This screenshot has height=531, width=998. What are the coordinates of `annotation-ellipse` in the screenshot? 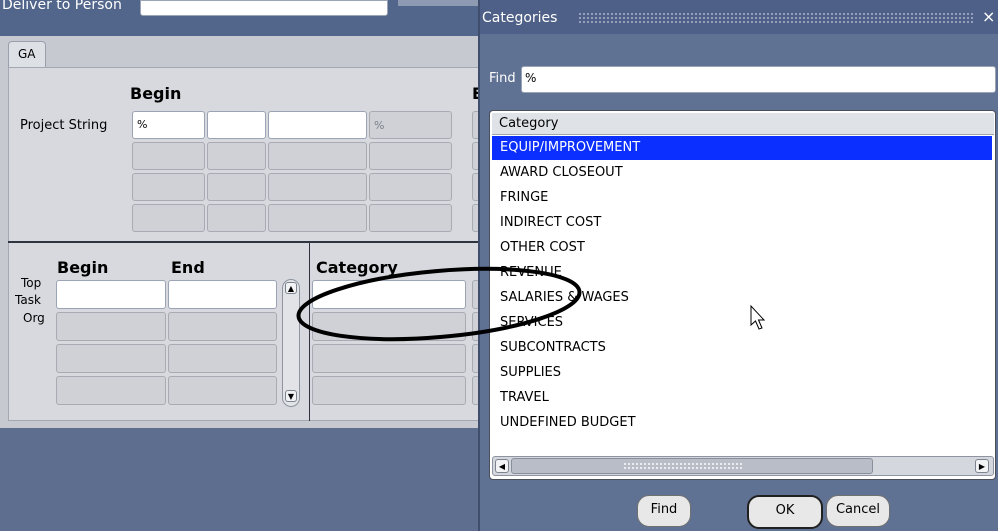 It's located at (439, 304).